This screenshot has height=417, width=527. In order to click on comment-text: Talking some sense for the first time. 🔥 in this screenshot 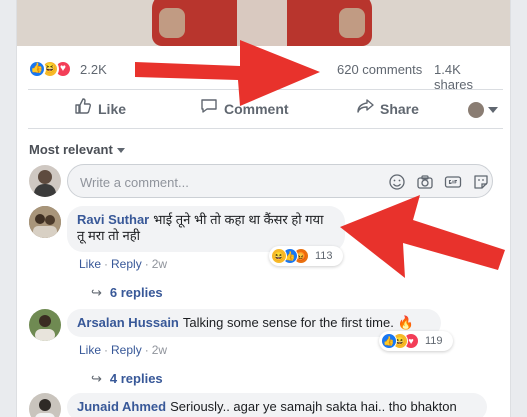, I will do `click(298, 322)`.